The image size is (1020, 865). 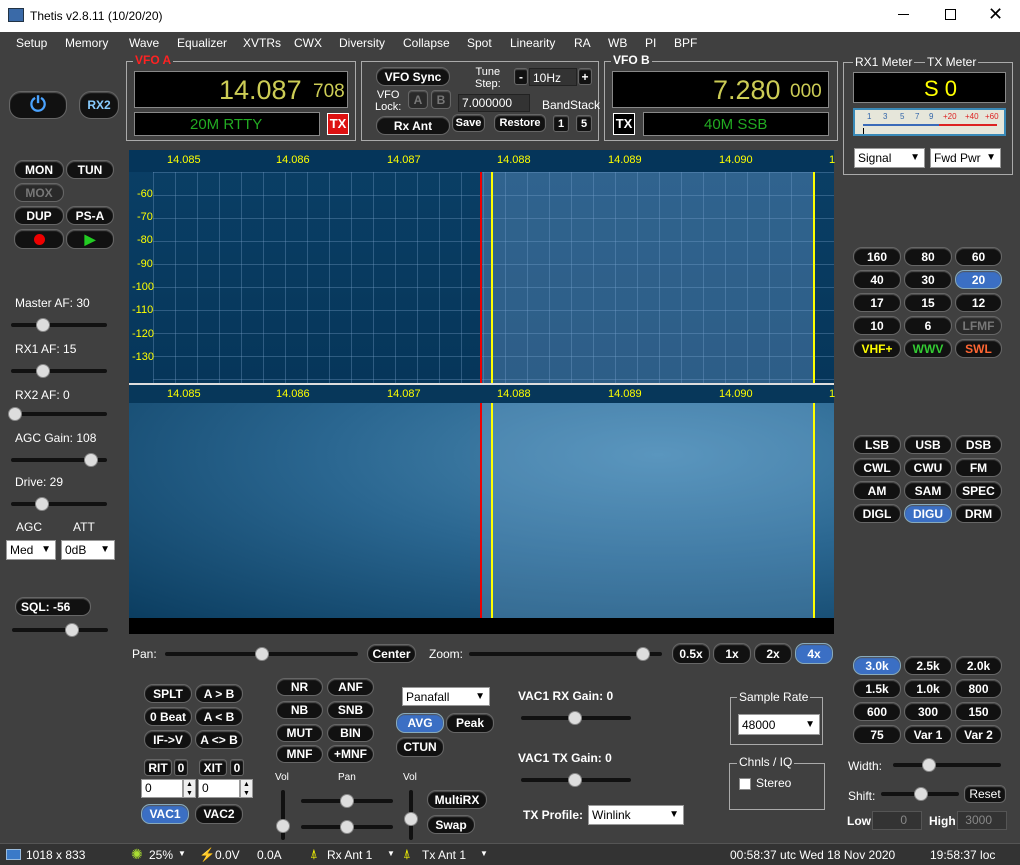 I want to click on sql-knob, so click(x=72, y=630).